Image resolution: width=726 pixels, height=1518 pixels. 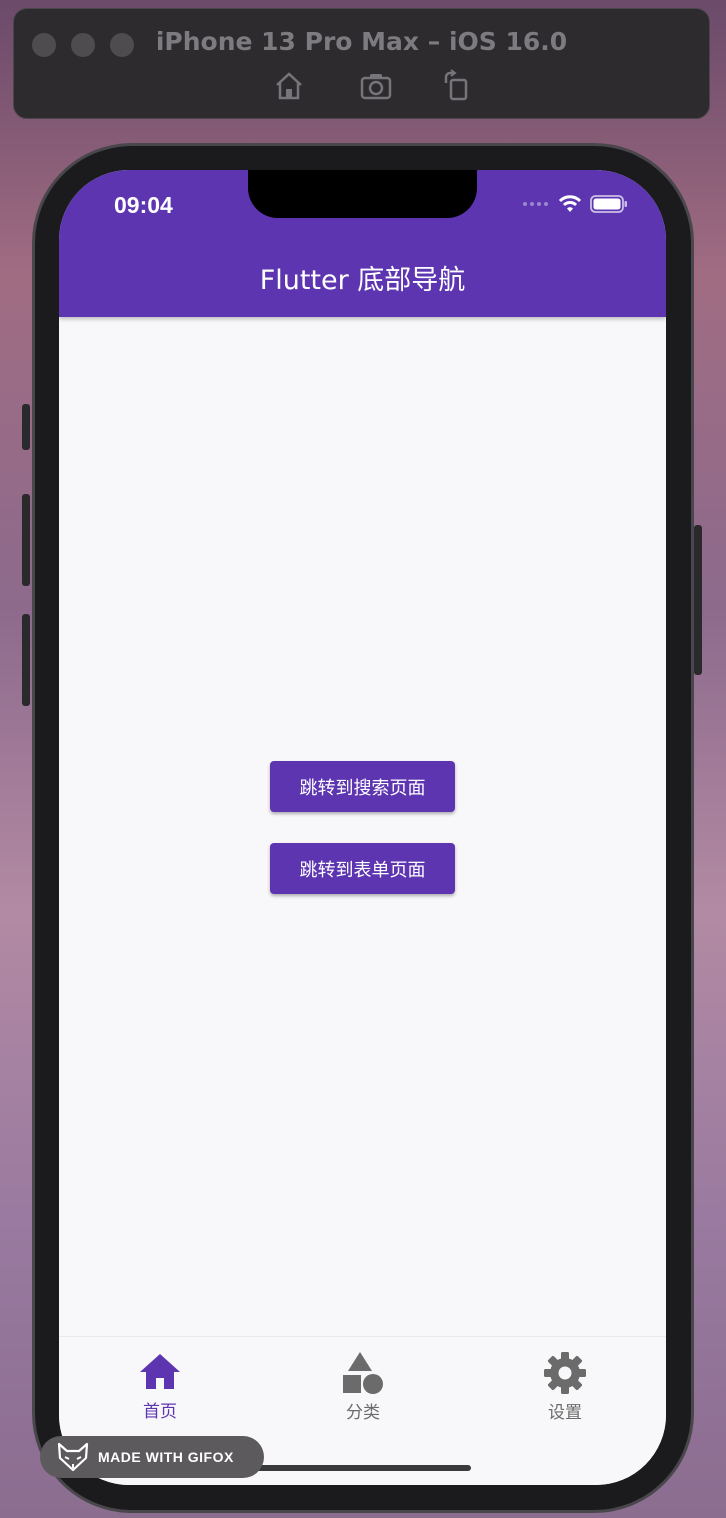 I want to click on power-button, so click(x=698, y=600).